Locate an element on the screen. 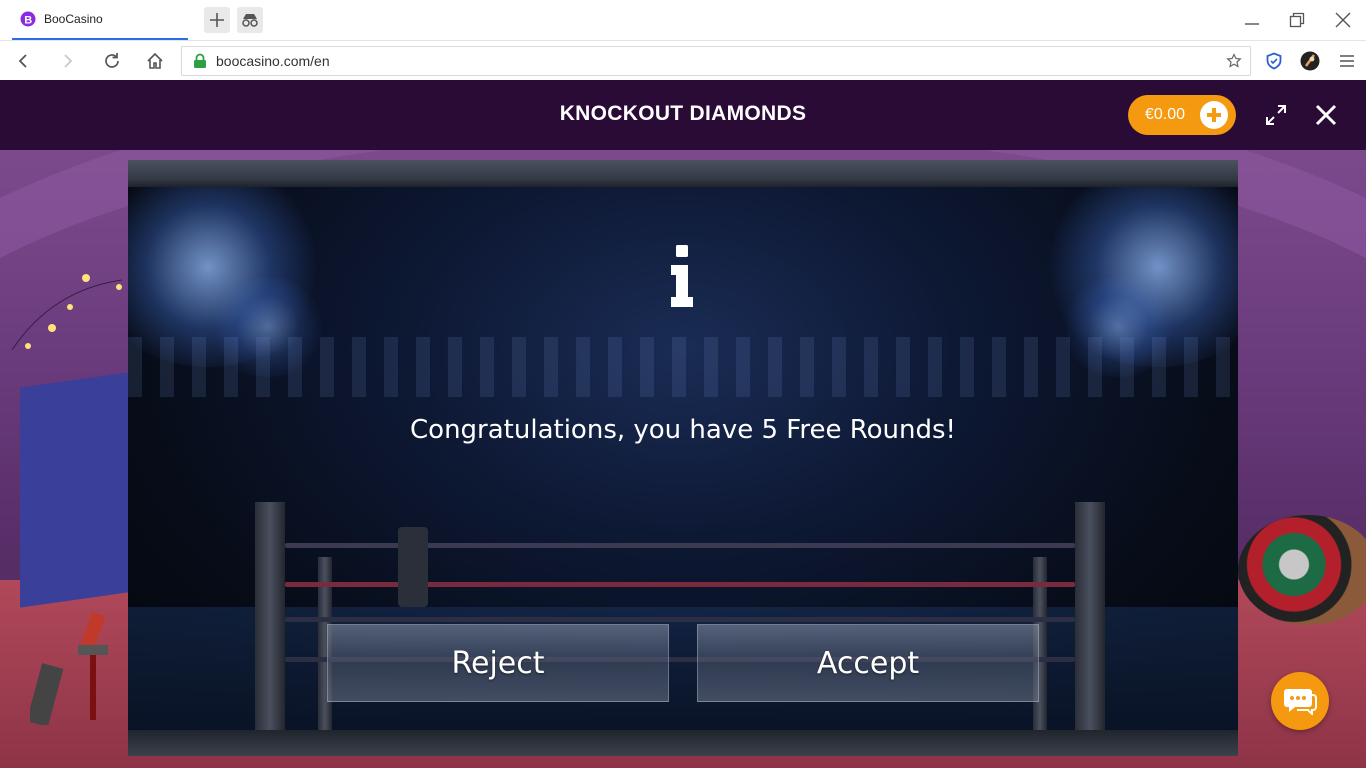  restore-icon is located at coordinates (1297, 20).